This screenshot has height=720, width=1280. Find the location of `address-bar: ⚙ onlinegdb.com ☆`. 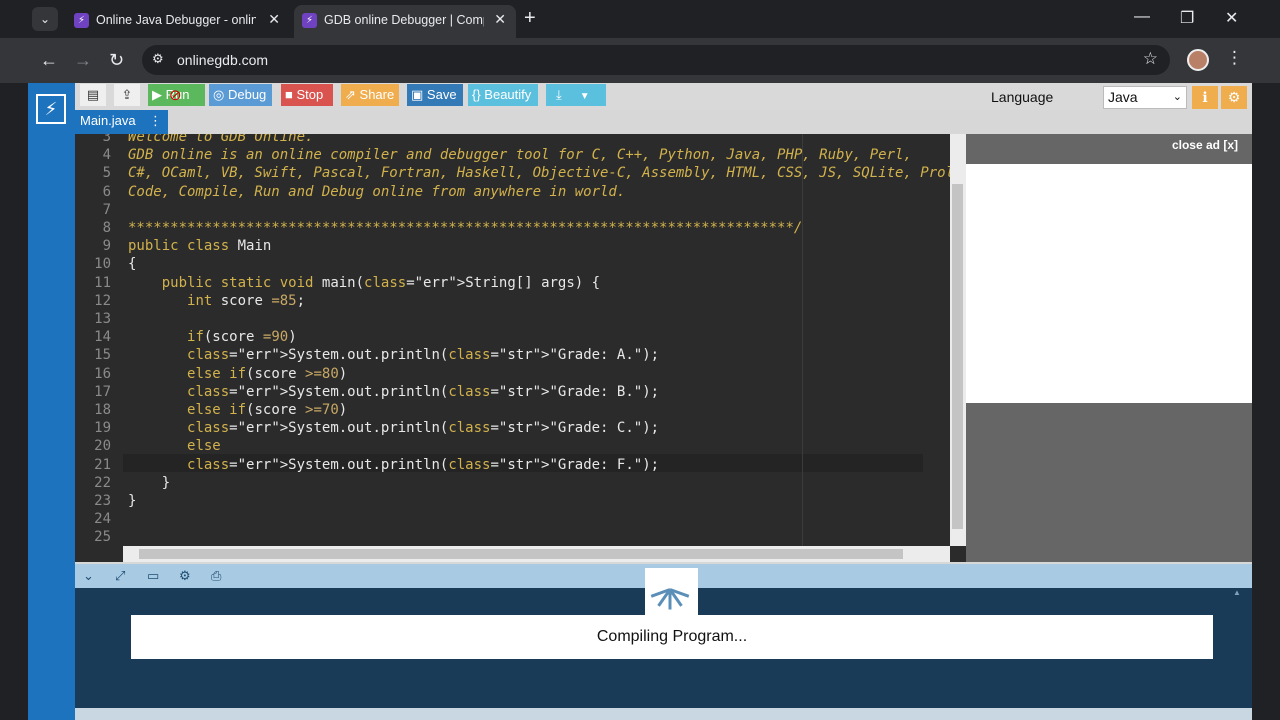

address-bar: ⚙ onlinegdb.com ☆ is located at coordinates (656, 60).